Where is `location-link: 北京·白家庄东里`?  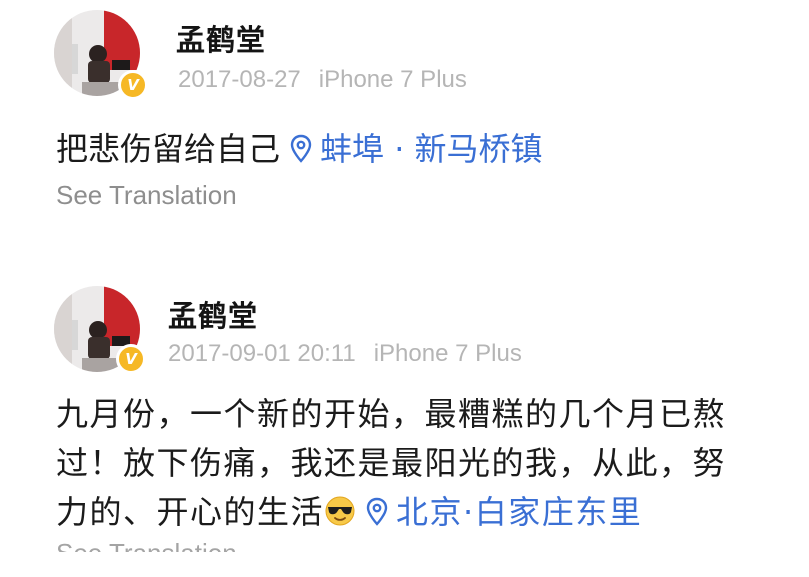
location-link: 北京·白家庄东里 is located at coordinates (503, 512).